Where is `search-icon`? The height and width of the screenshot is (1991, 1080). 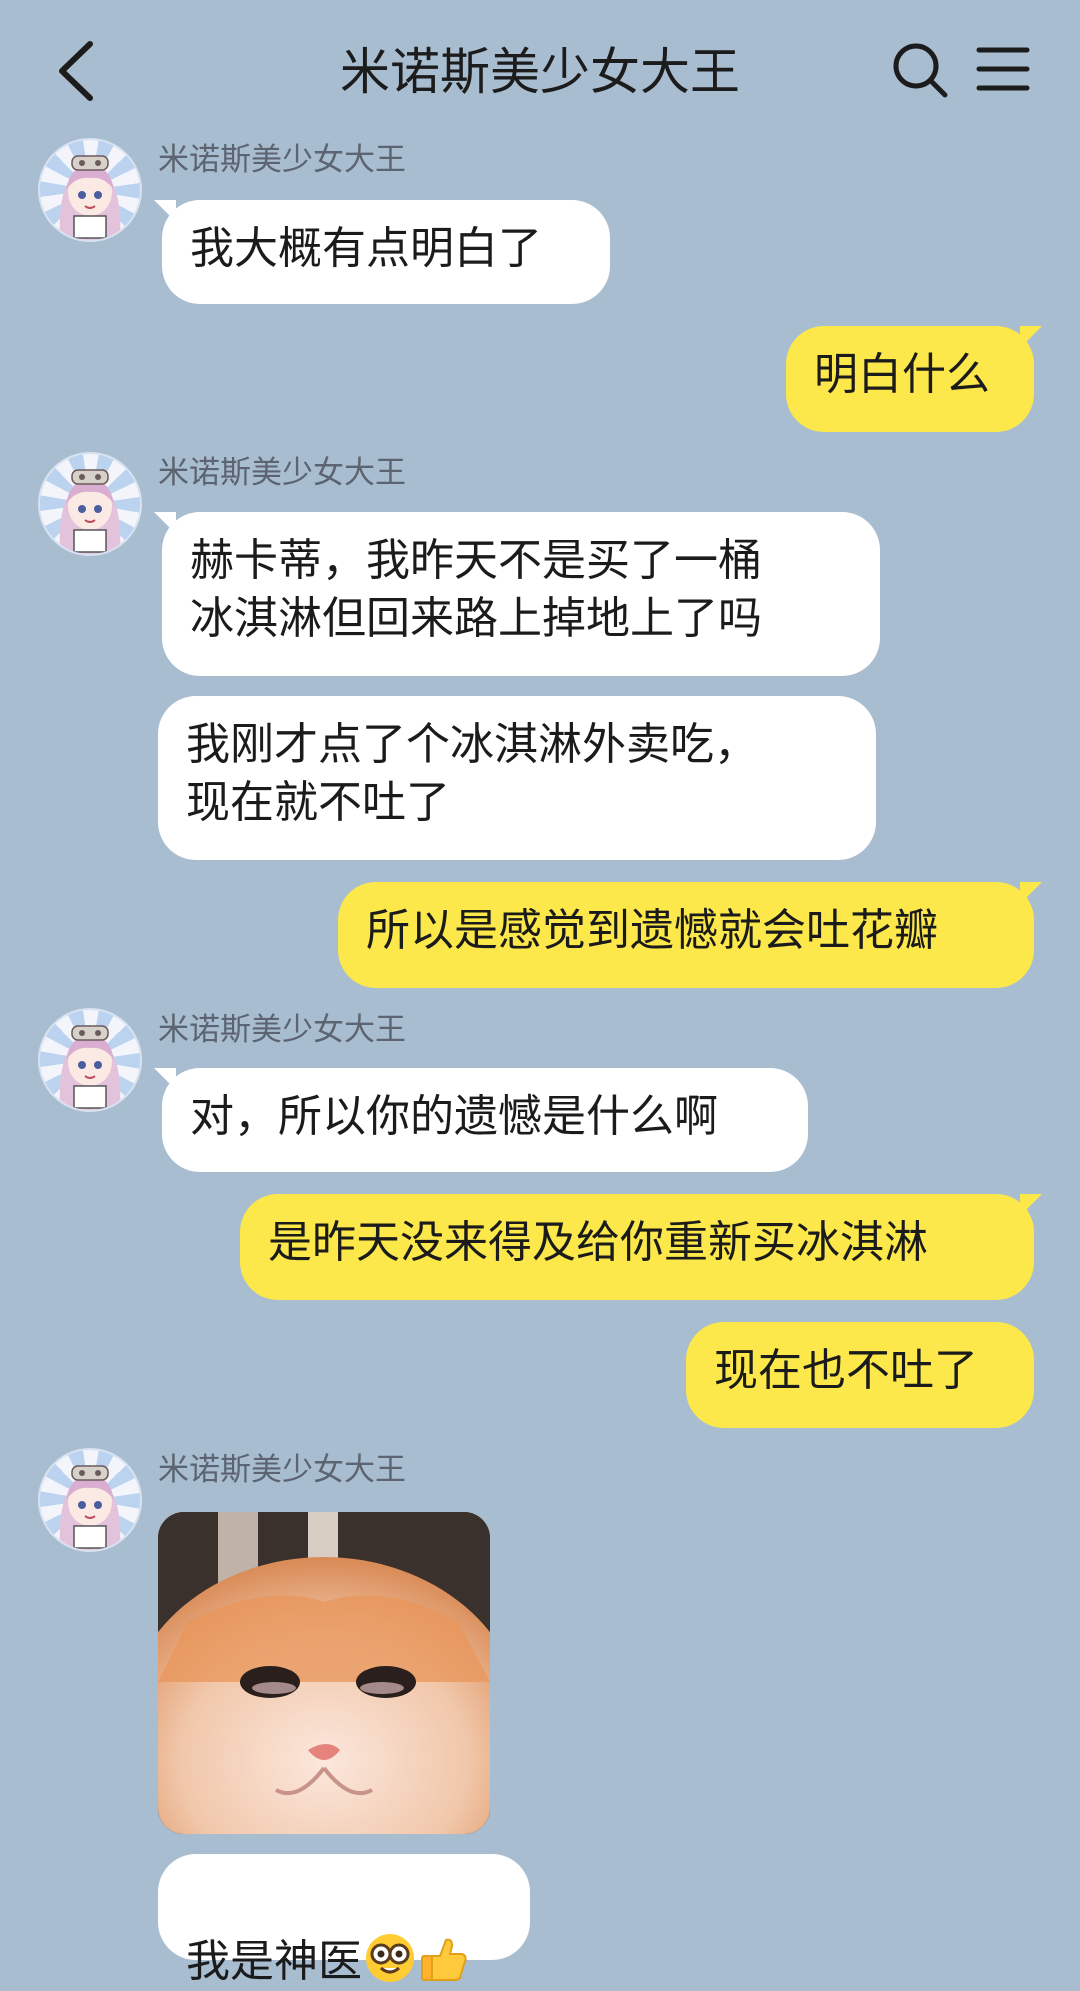 search-icon is located at coordinates (920, 70).